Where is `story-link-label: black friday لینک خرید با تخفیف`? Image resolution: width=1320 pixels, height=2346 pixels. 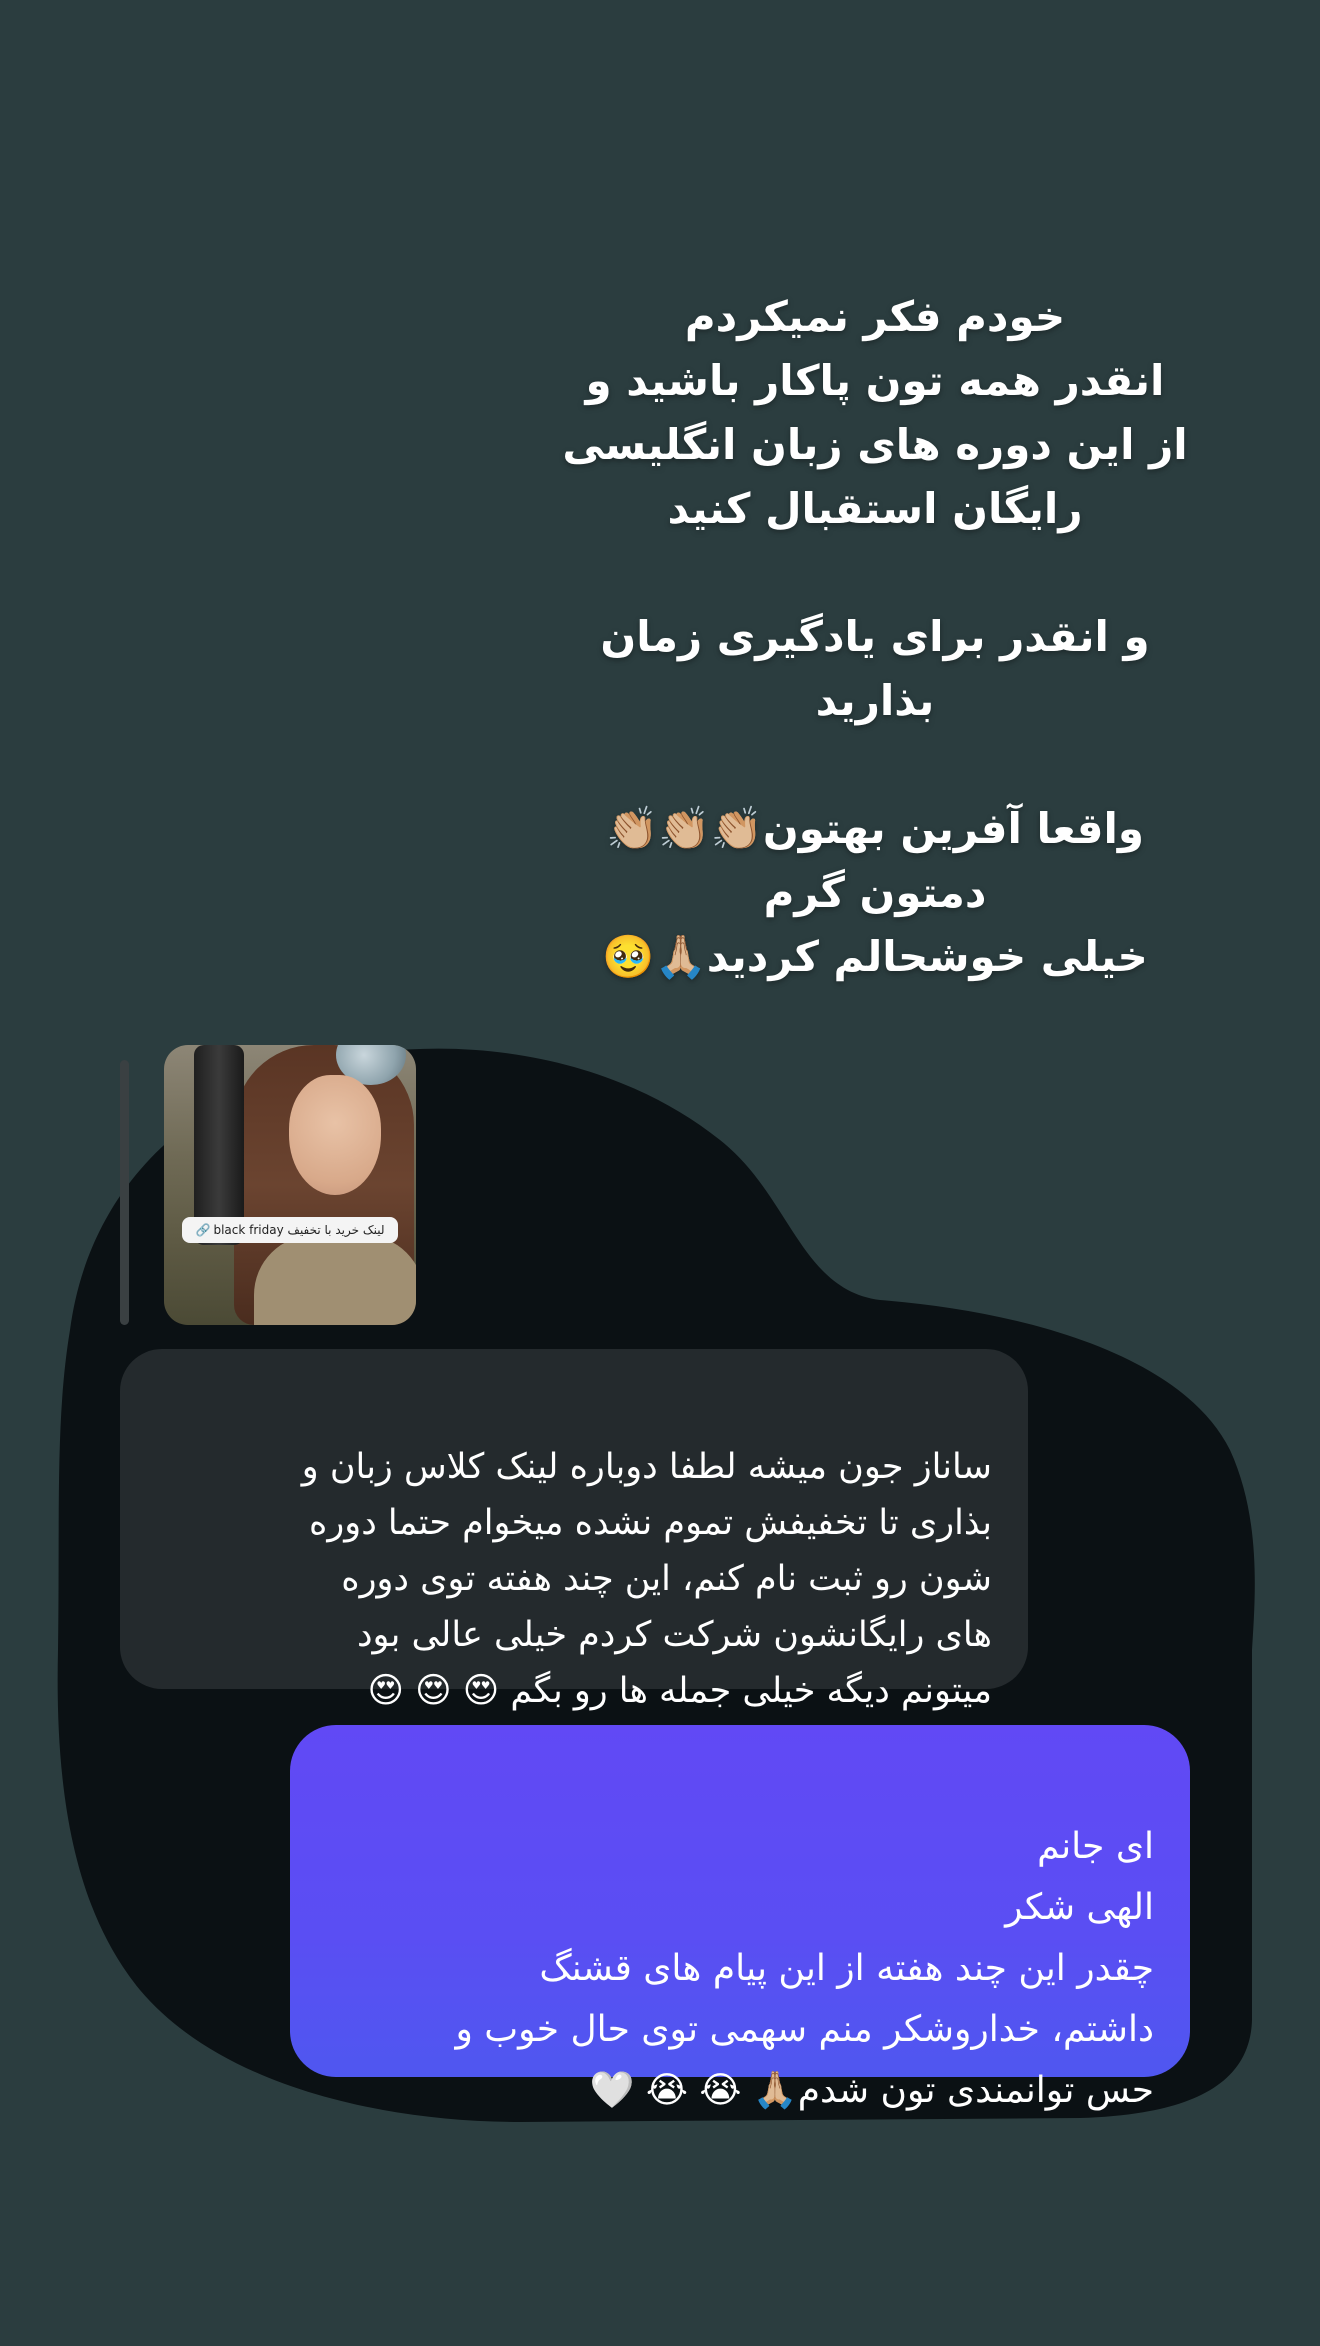 story-link-label: black friday لینک خرید با تخفیف is located at coordinates (299, 1230).